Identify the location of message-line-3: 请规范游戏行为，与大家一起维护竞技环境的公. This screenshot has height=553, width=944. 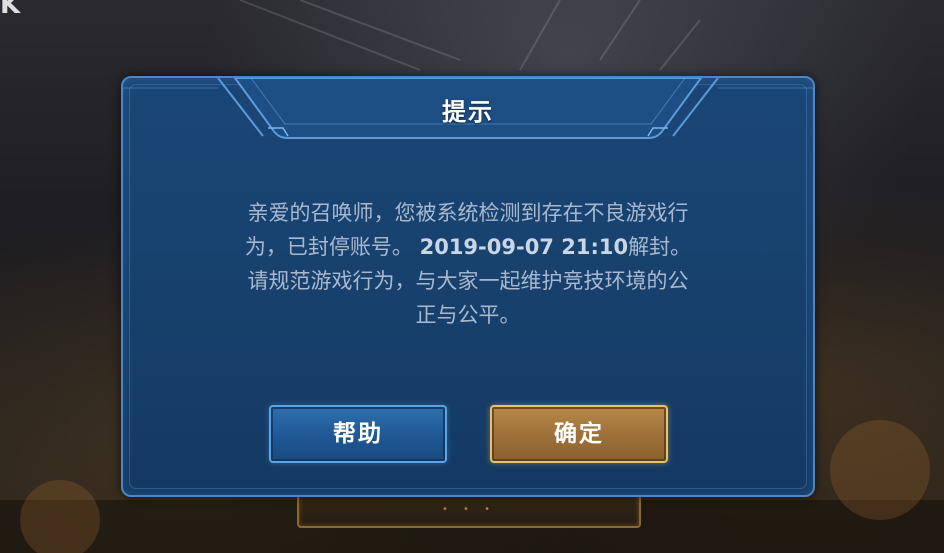
(468, 281).